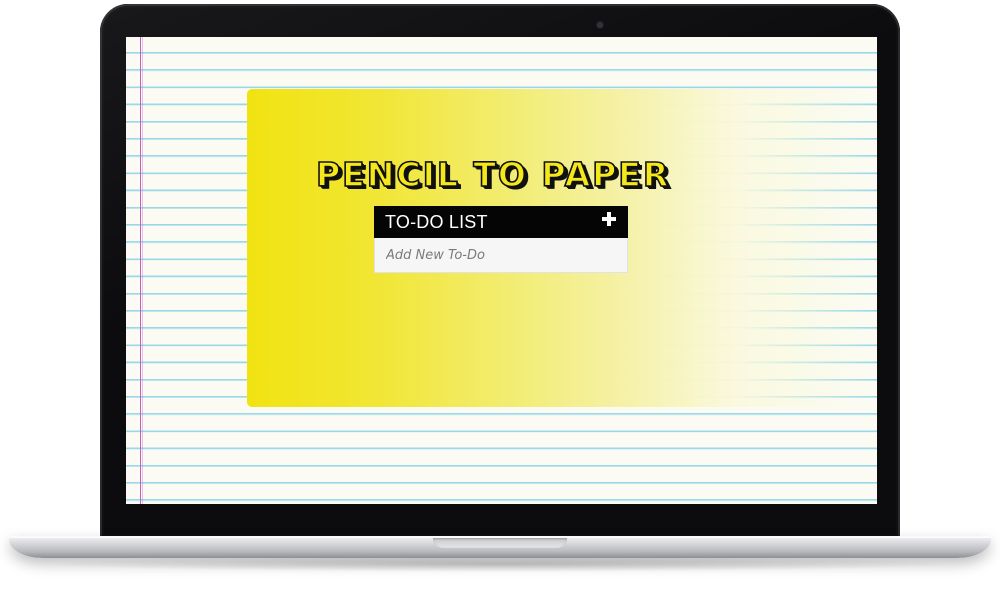 Image resolution: width=1000 pixels, height=604 pixels. Describe the element at coordinates (600, 25) in the screenshot. I see `camera-icon` at that location.